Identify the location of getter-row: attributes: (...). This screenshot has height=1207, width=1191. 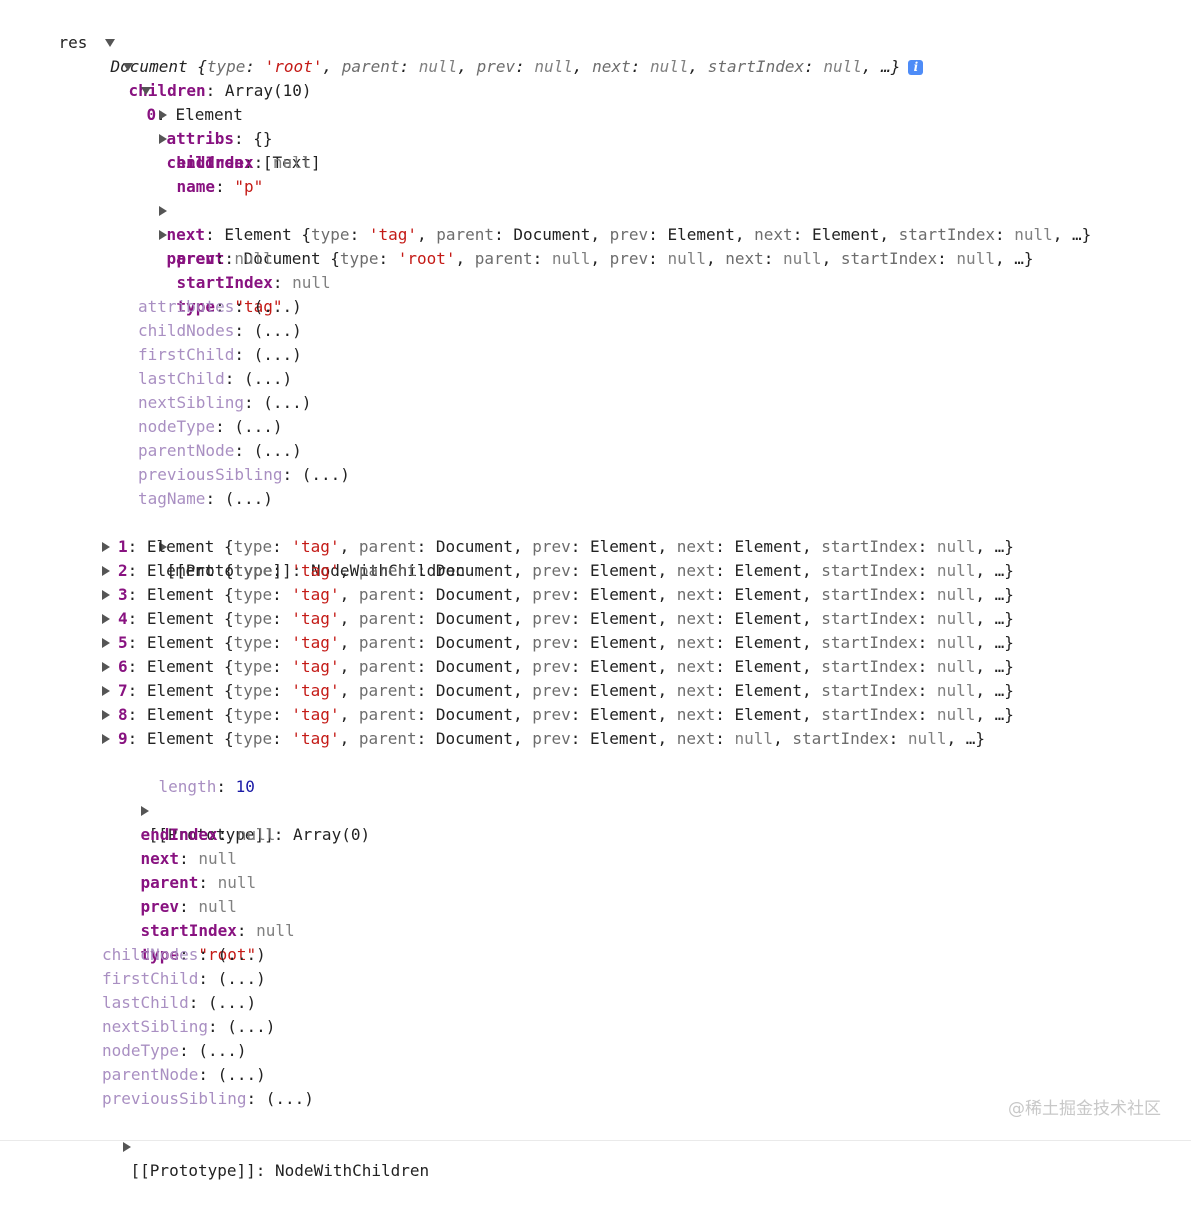
(220, 307).